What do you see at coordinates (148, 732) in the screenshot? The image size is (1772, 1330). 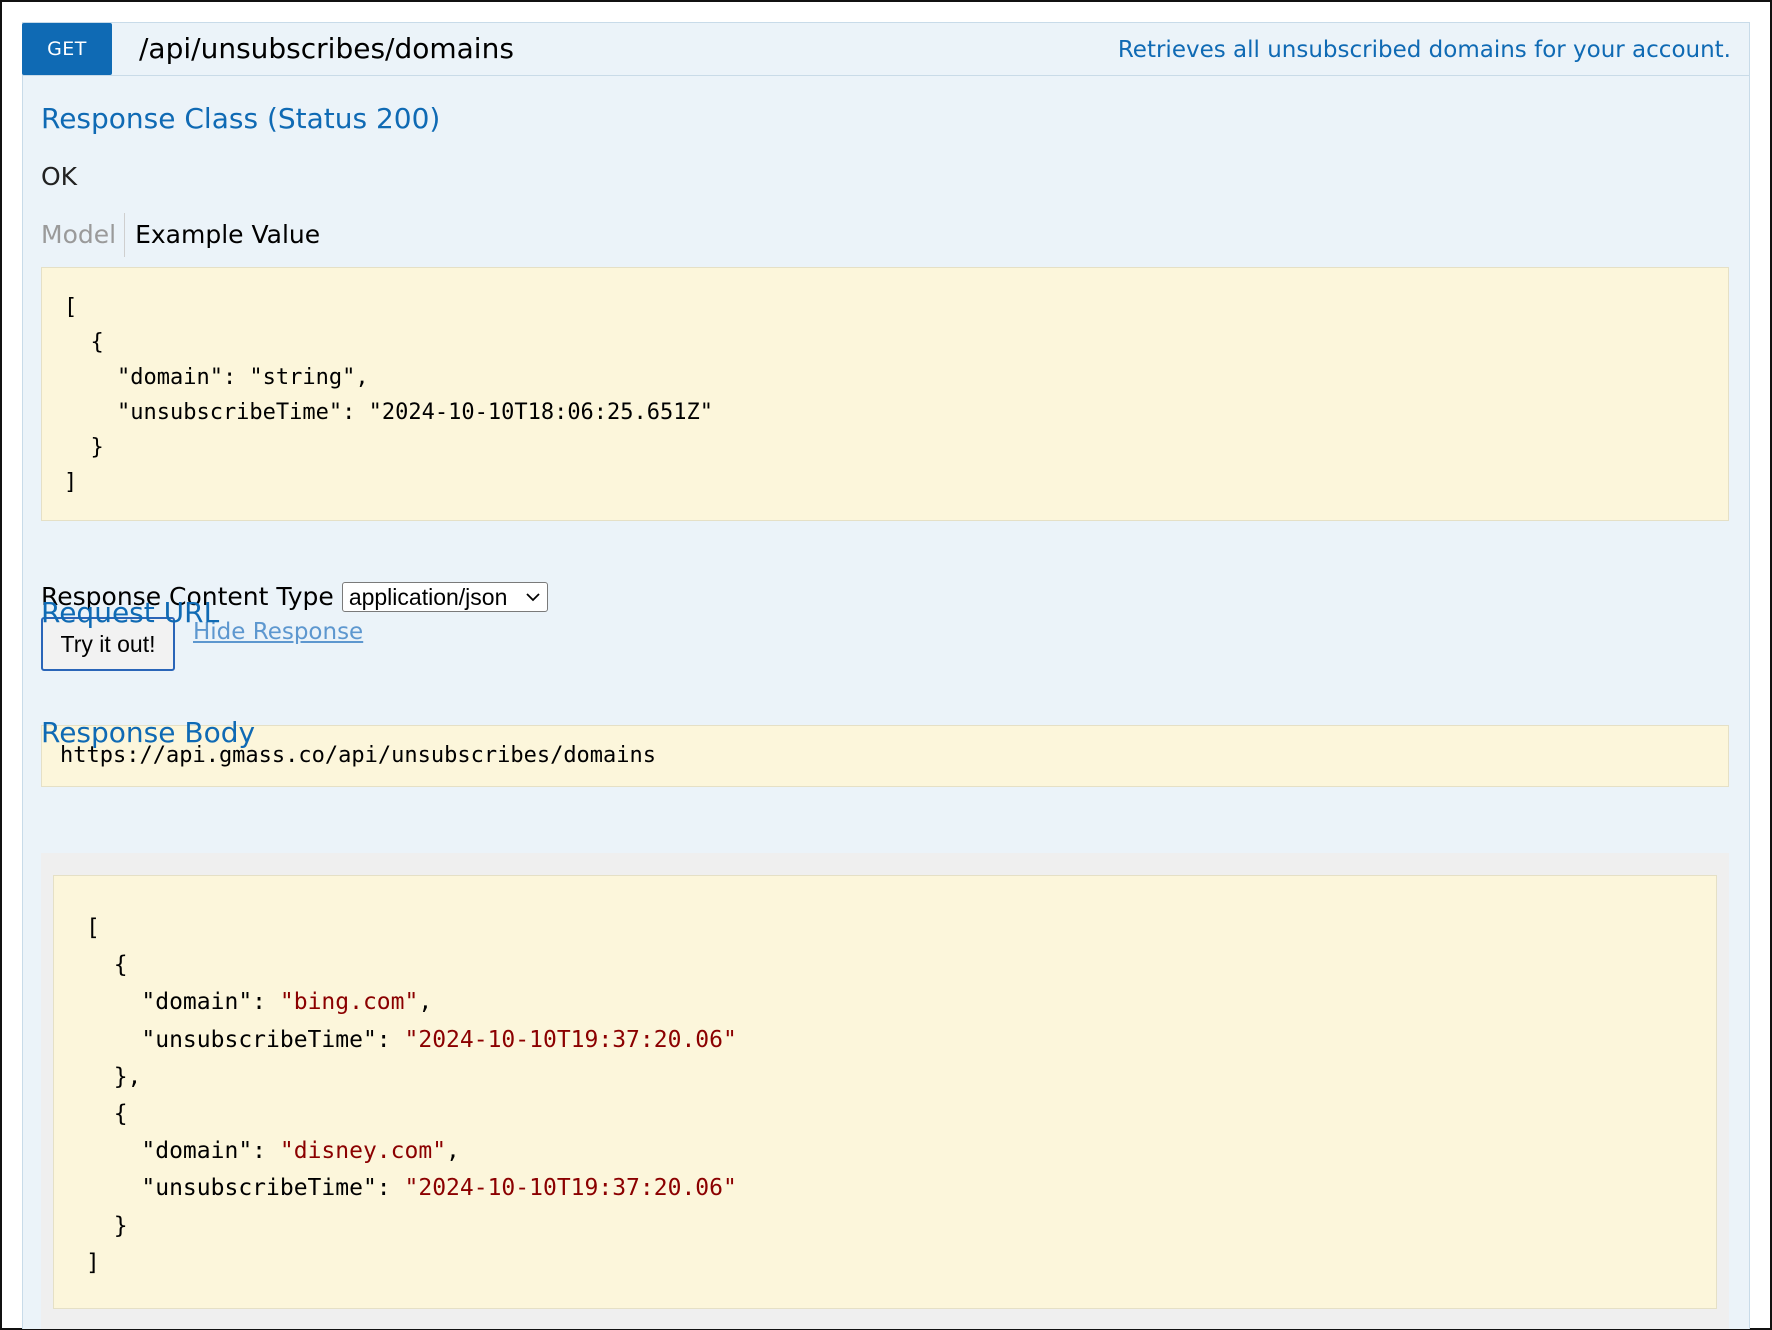 I see `response-body-heading: Response Body` at bounding box center [148, 732].